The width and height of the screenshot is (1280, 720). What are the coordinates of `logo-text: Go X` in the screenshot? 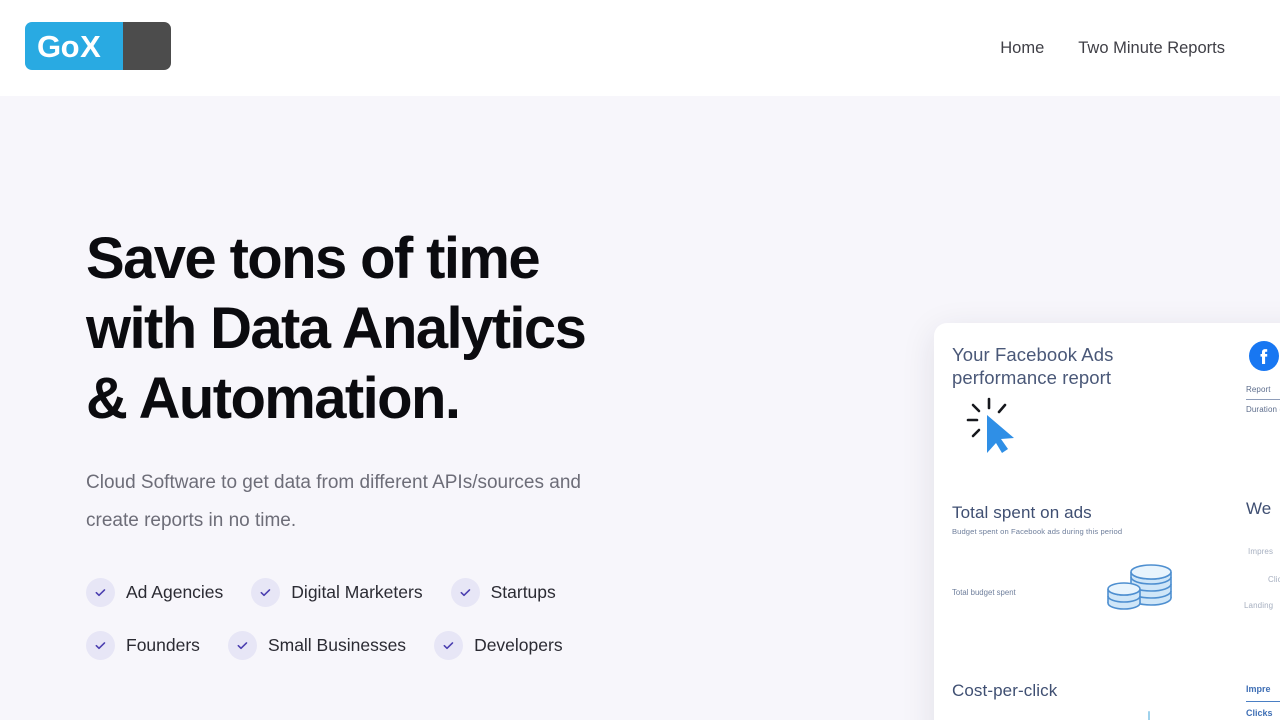 It's located at (98, 46).